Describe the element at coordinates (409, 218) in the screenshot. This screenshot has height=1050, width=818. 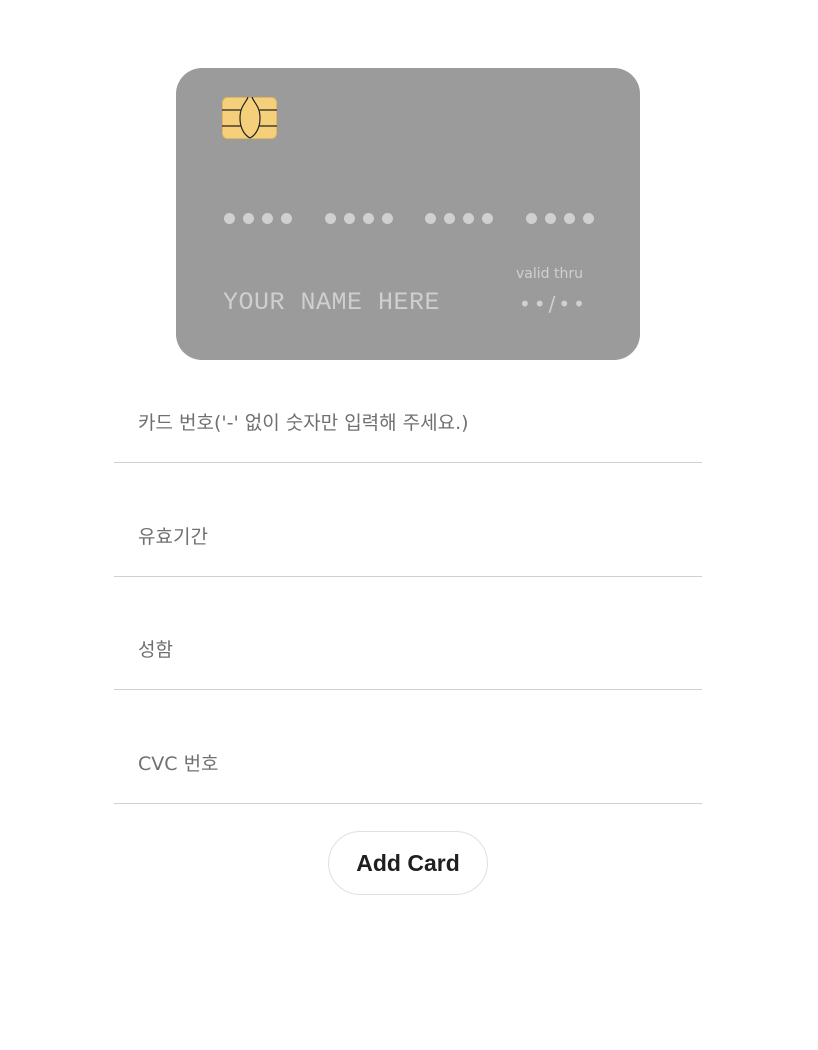
I see `card-number-preview` at that location.